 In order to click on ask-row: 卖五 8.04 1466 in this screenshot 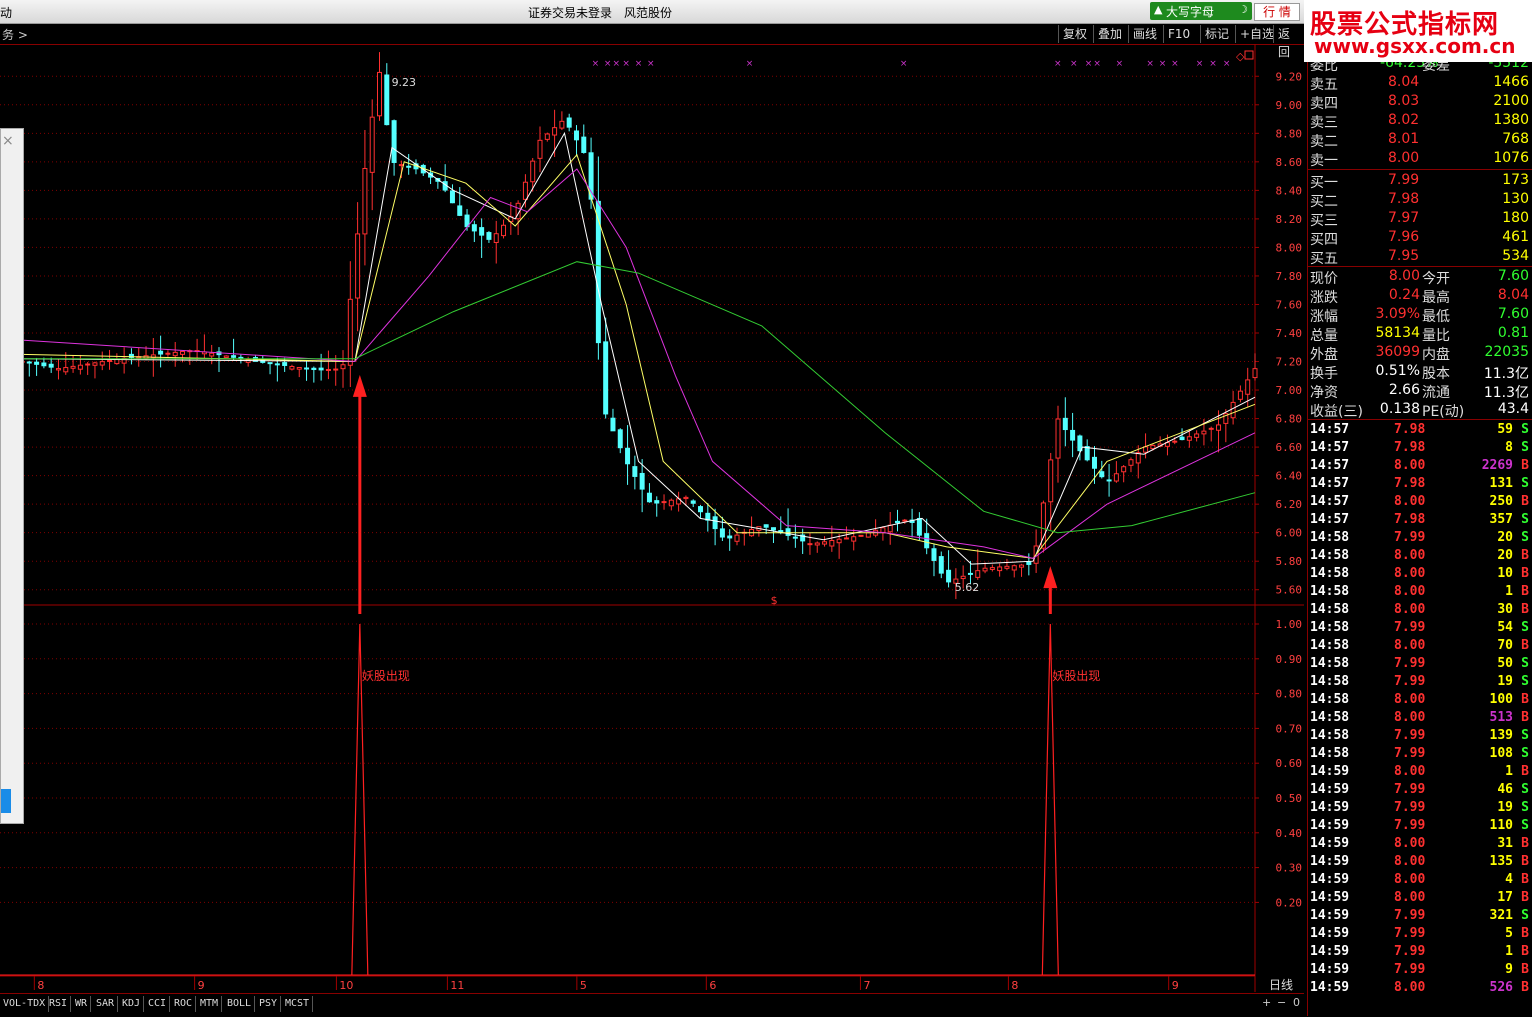, I will do `click(1420, 83)`.